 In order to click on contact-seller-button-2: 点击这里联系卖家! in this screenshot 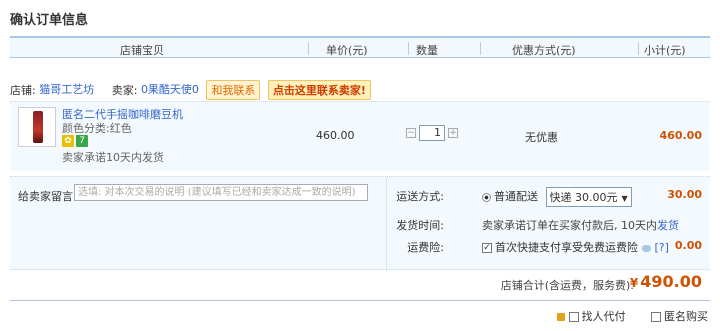, I will do `click(319, 90)`.